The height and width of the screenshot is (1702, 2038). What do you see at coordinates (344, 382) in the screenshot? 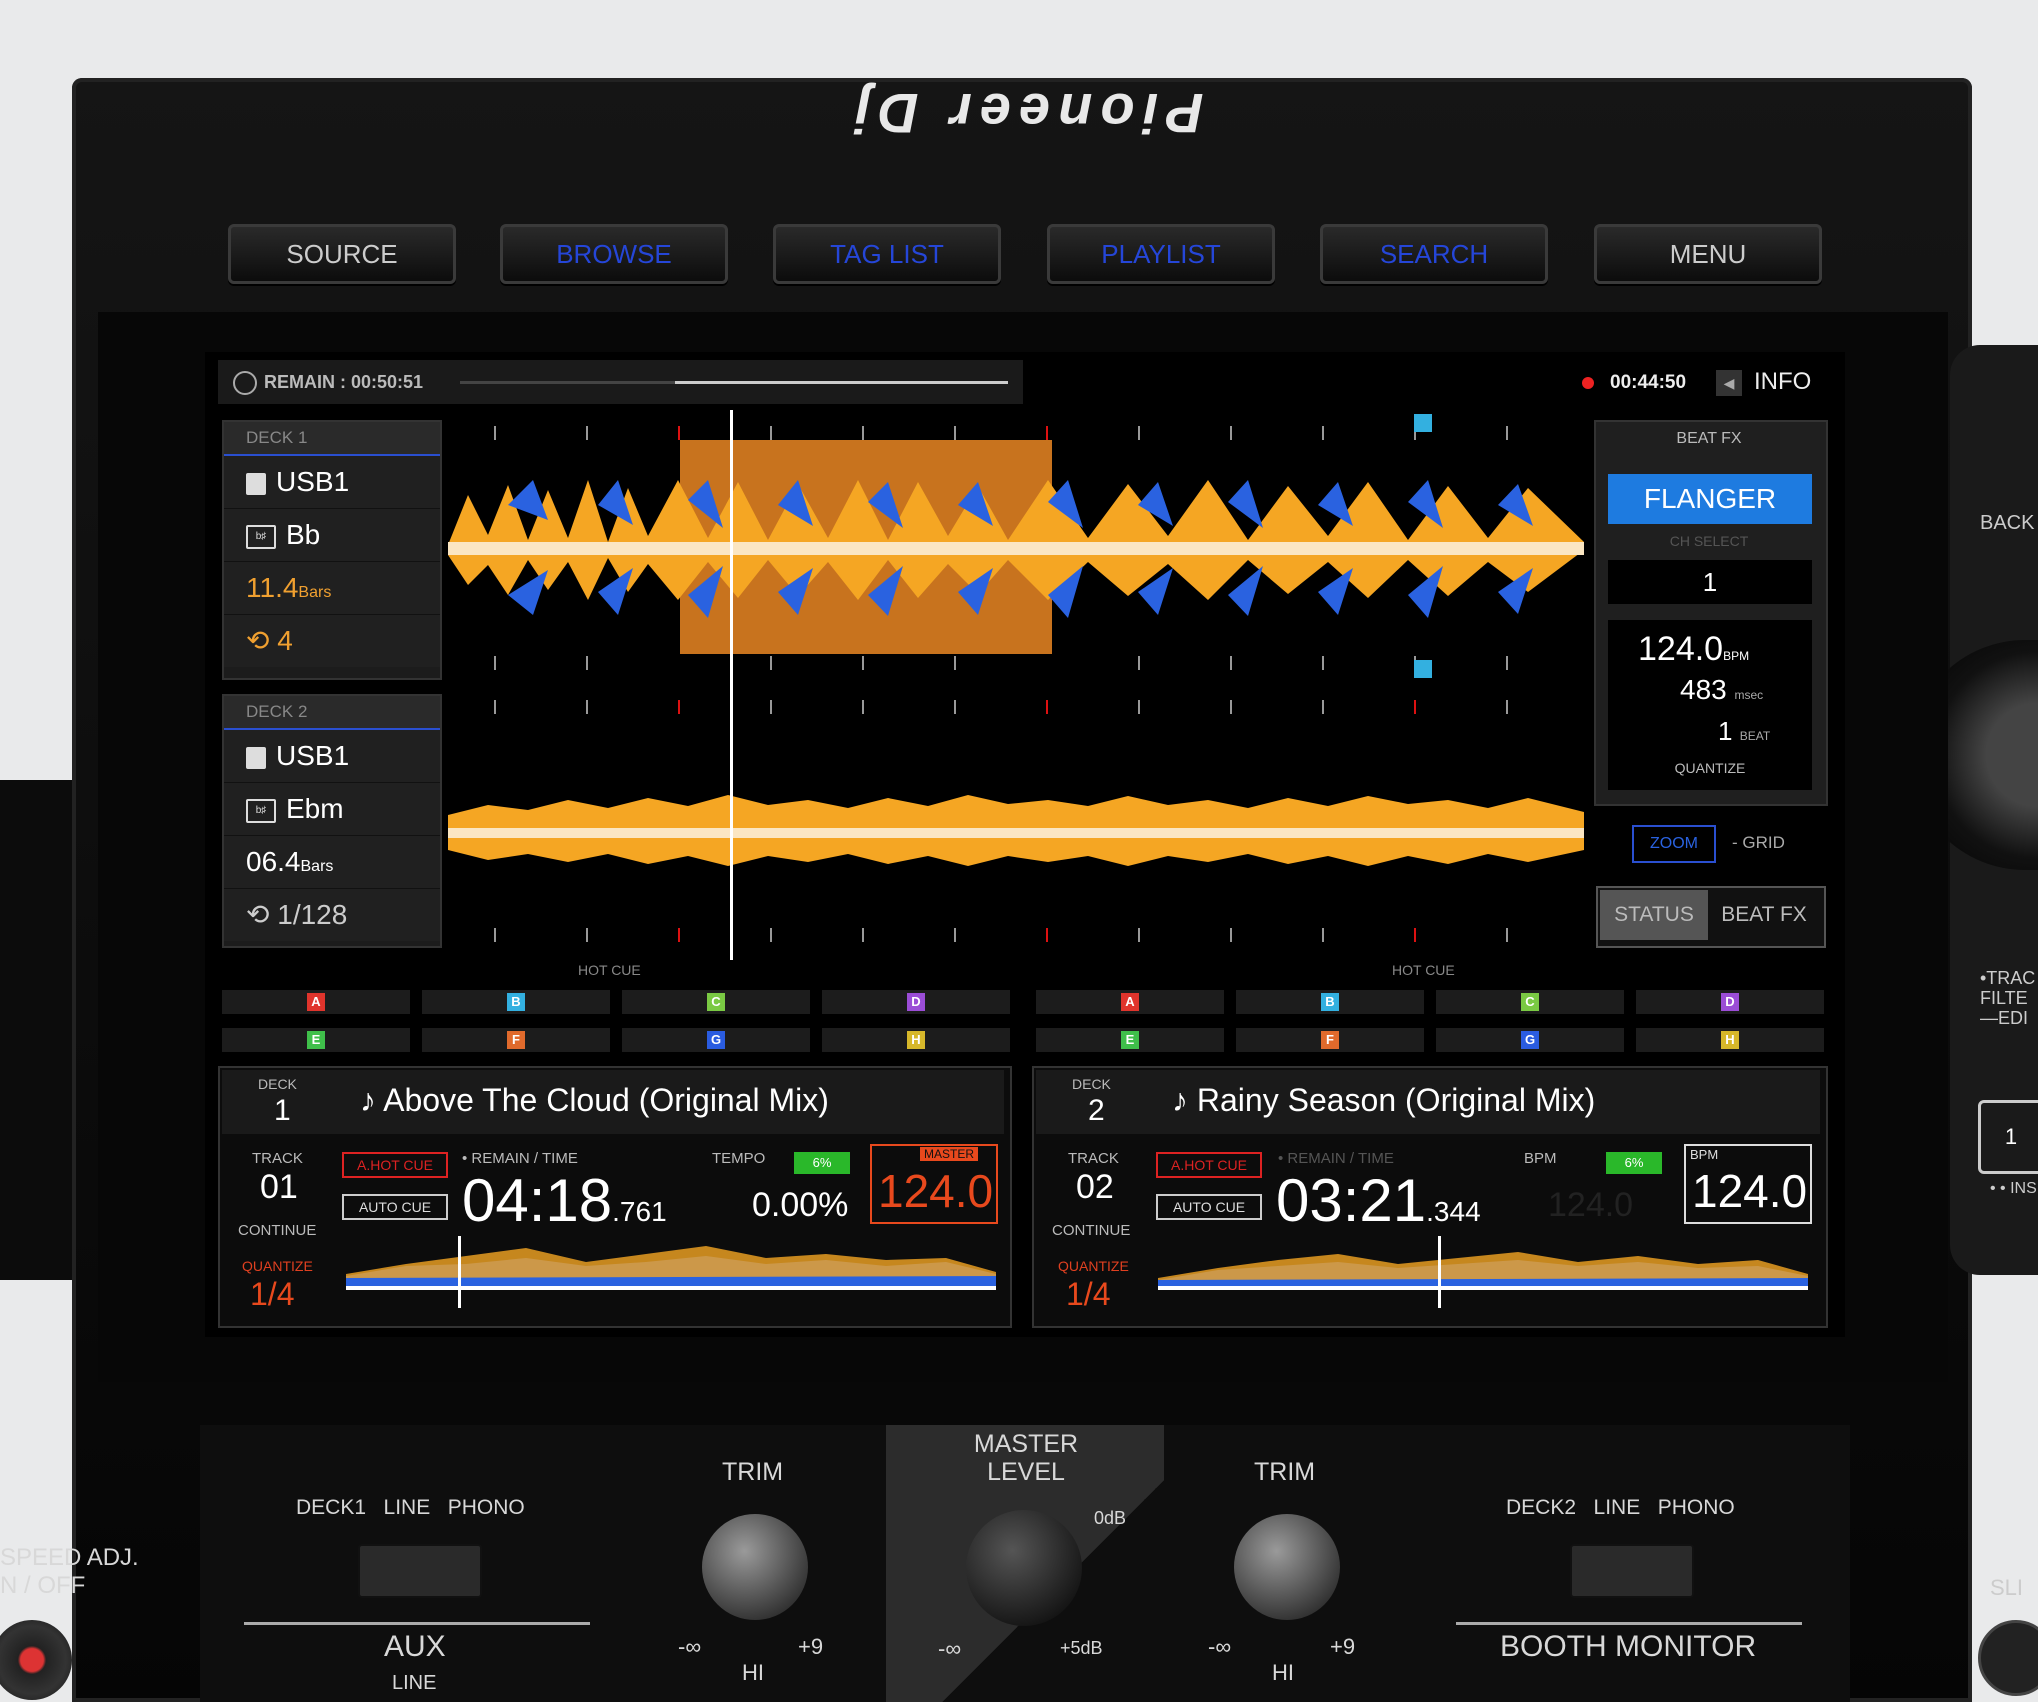
I see `remain-time: REMAIN : 00:50:51` at bounding box center [344, 382].